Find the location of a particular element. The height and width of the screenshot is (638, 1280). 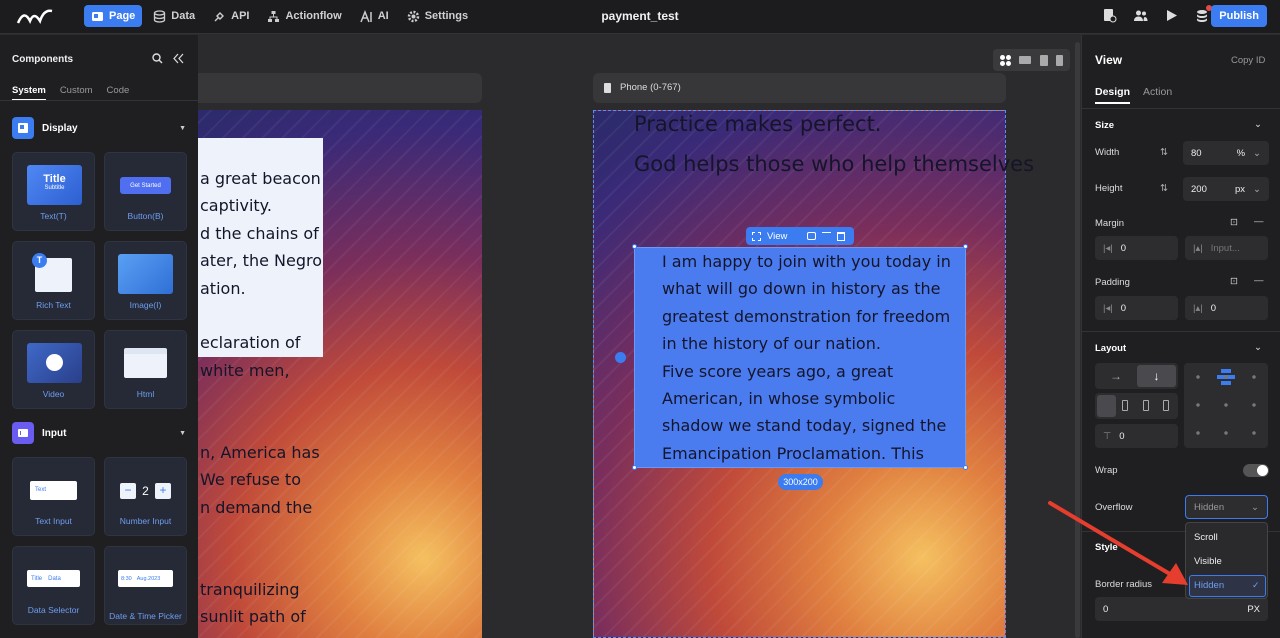

play-icon is located at coordinates (1171, 15).